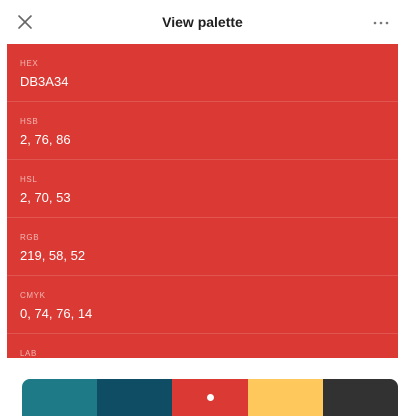 This screenshot has width=405, height=416. I want to click on palette-swatches, so click(210, 397).